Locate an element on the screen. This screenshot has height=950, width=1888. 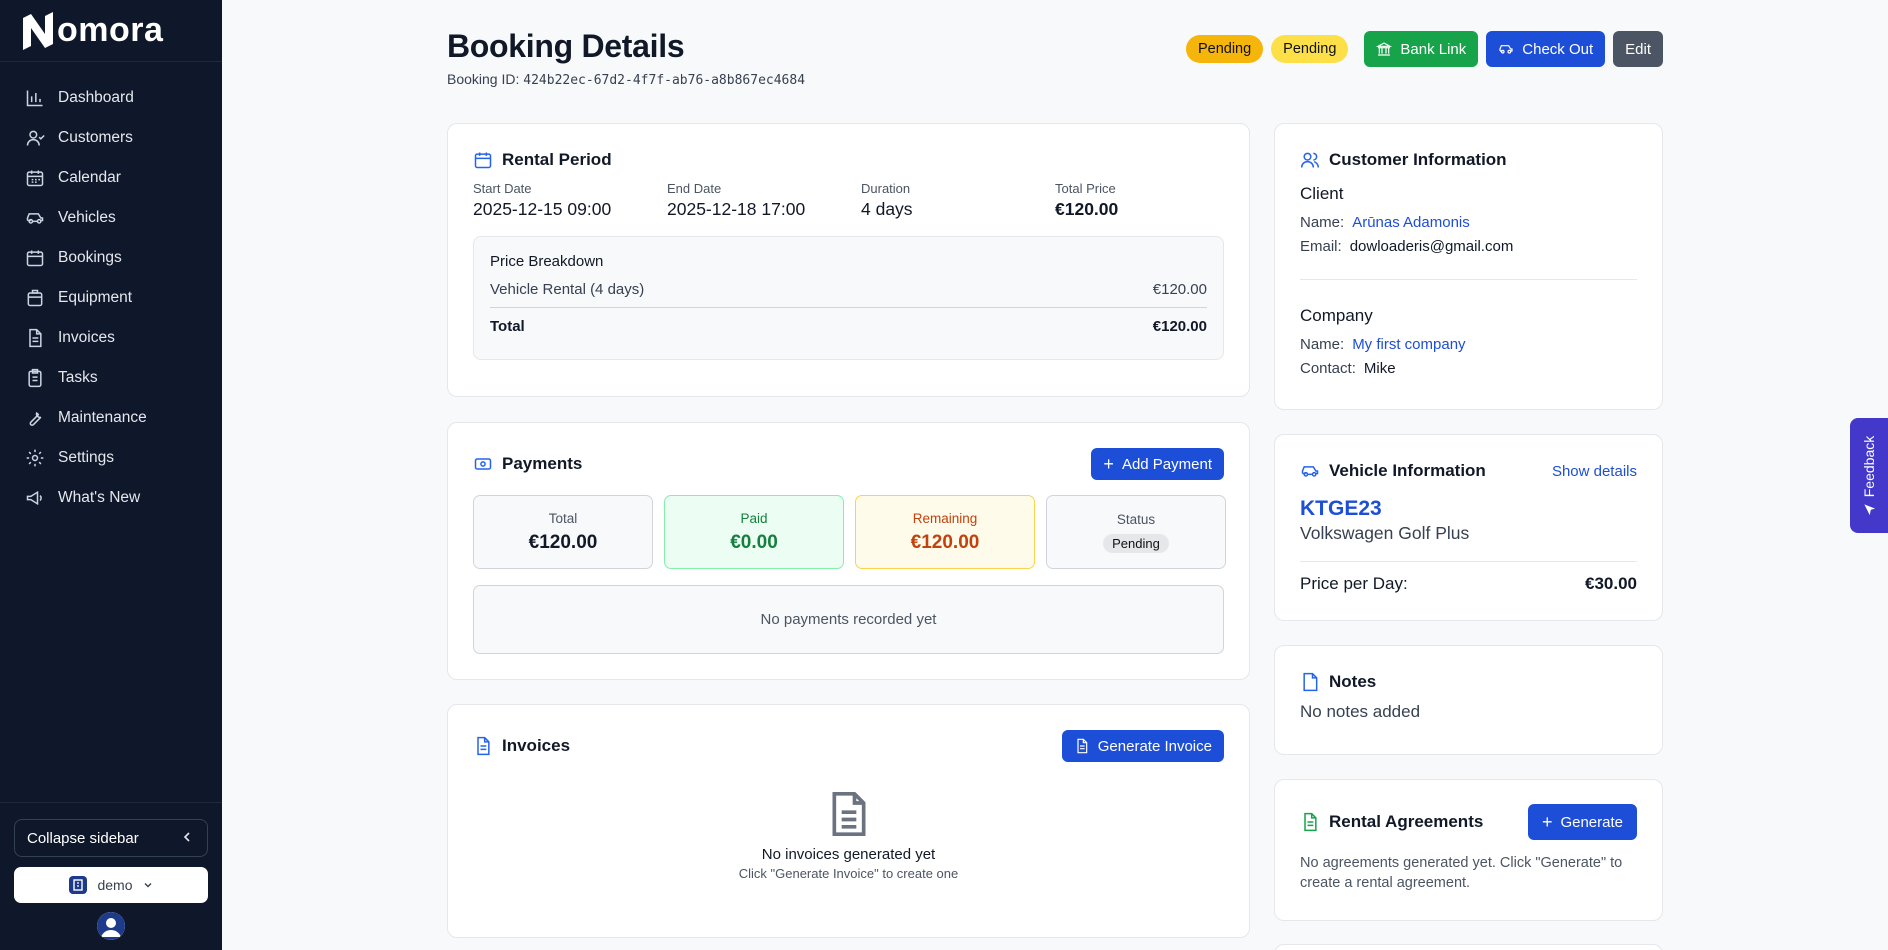
booking-id-value: 424b22ec-67d2-4f7f-ab76-a8b867ec4684 is located at coordinates (664, 80).